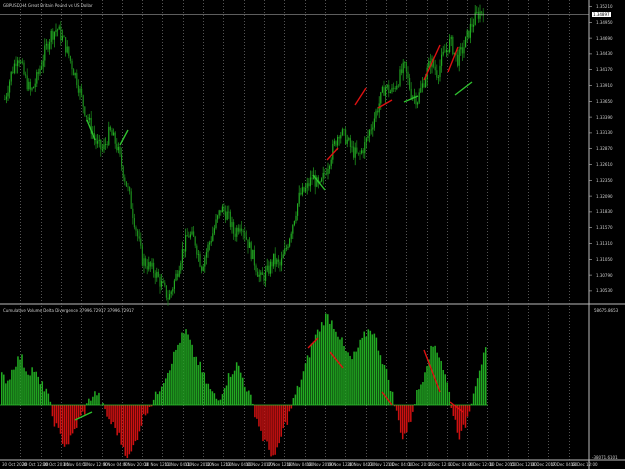  I want to click on price-label: 1.34430, so click(604, 54).